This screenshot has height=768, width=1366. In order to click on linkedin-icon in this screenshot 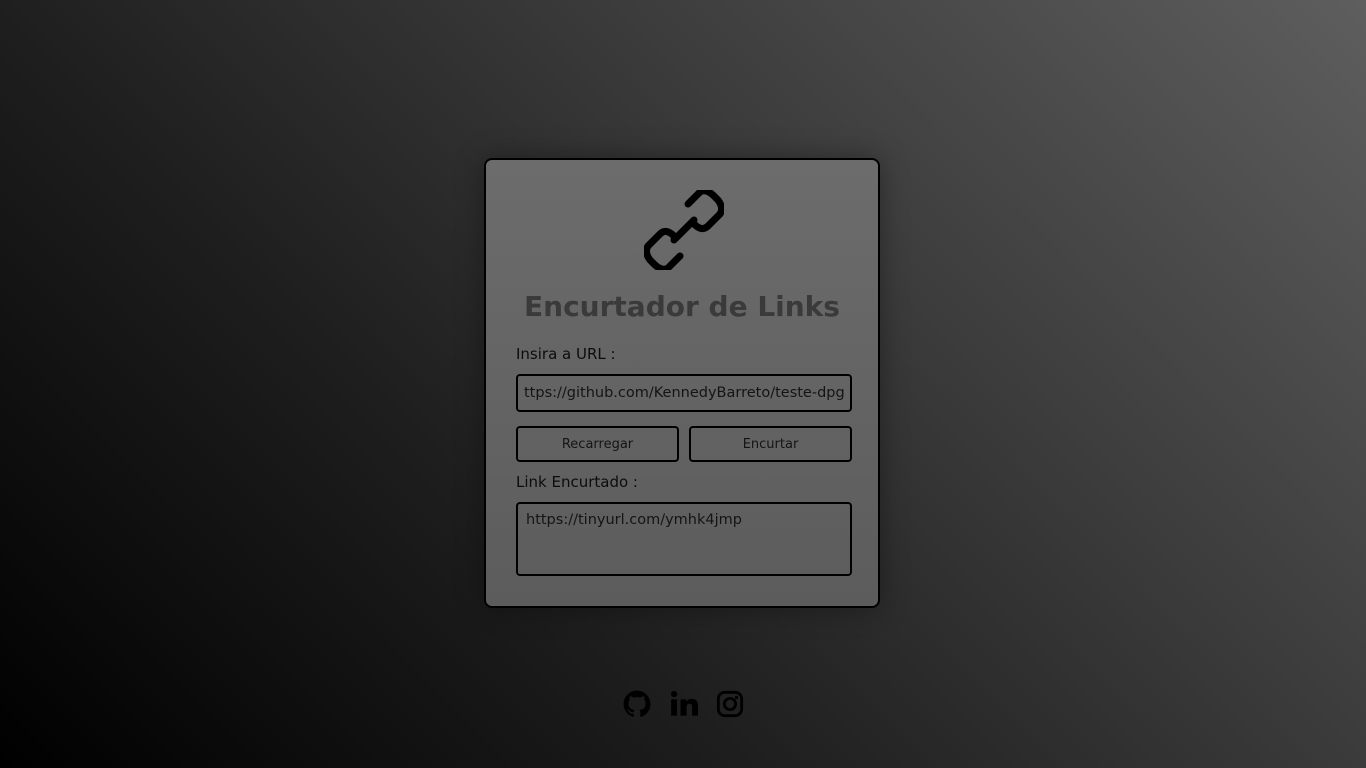, I will do `click(684, 703)`.